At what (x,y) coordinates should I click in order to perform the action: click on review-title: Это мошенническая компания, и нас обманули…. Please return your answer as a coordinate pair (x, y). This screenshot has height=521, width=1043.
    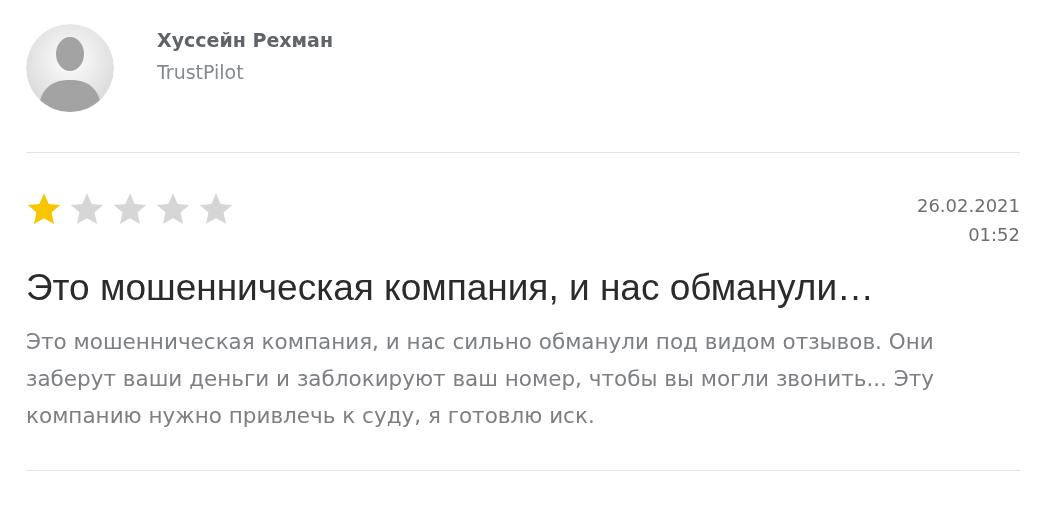
    Looking at the image, I should click on (451, 288).